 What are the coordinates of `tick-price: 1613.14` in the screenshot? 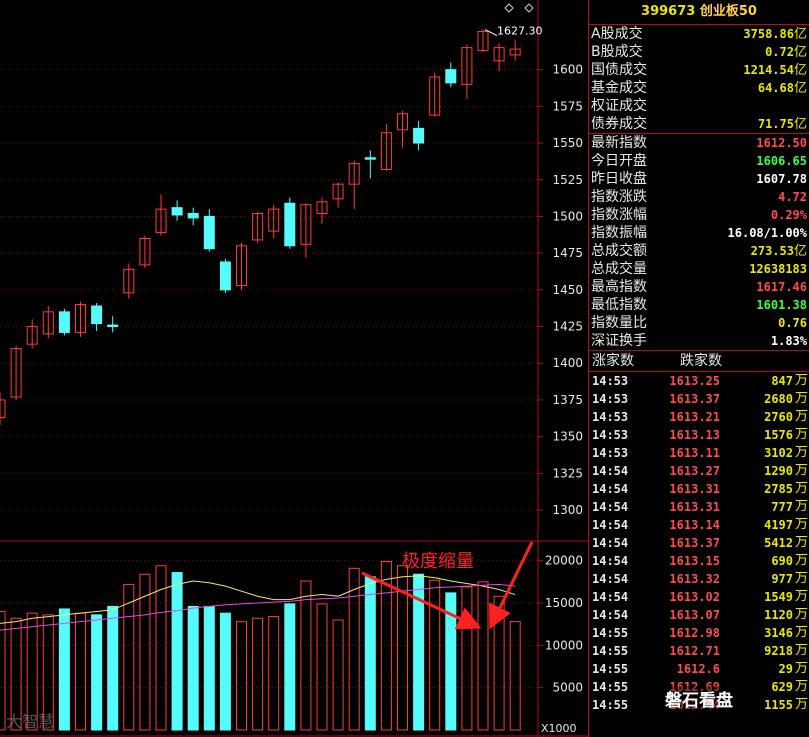 It's located at (694, 525).